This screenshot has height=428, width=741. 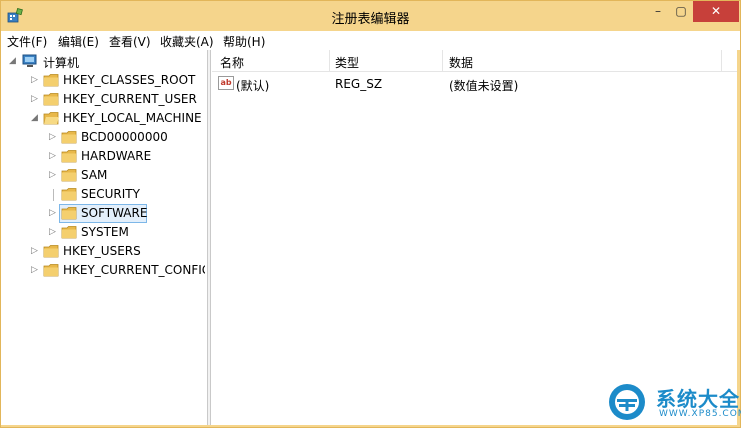 I want to click on tree-item-software: ▷ SOFTWARE, so click(x=103, y=213).